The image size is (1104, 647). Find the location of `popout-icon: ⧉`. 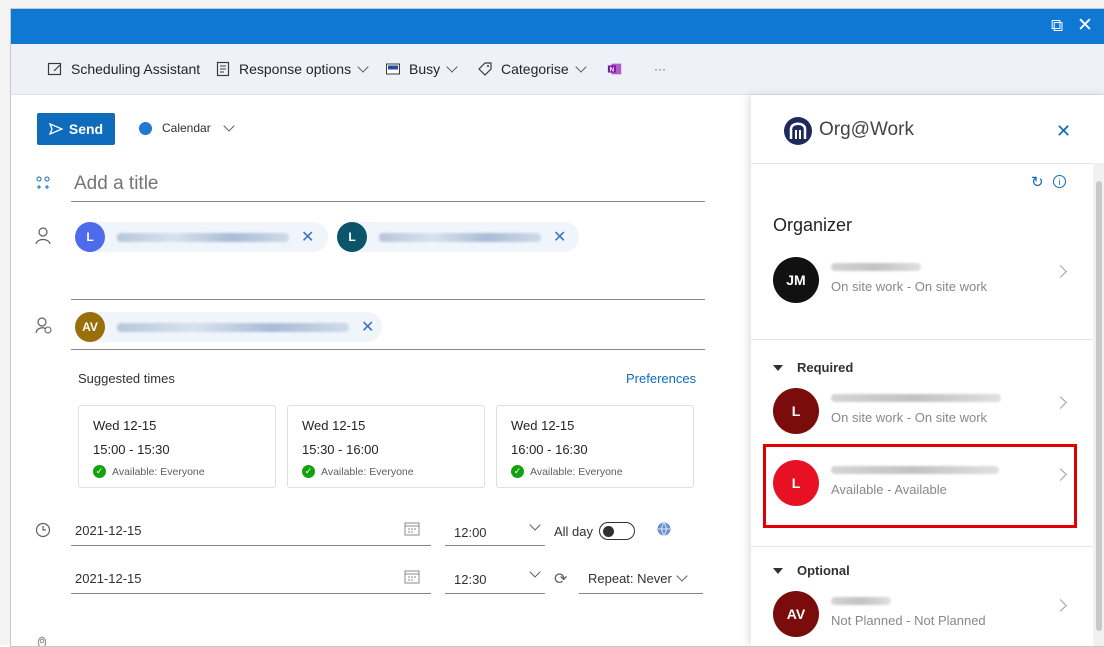

popout-icon: ⧉ is located at coordinates (1057, 26).